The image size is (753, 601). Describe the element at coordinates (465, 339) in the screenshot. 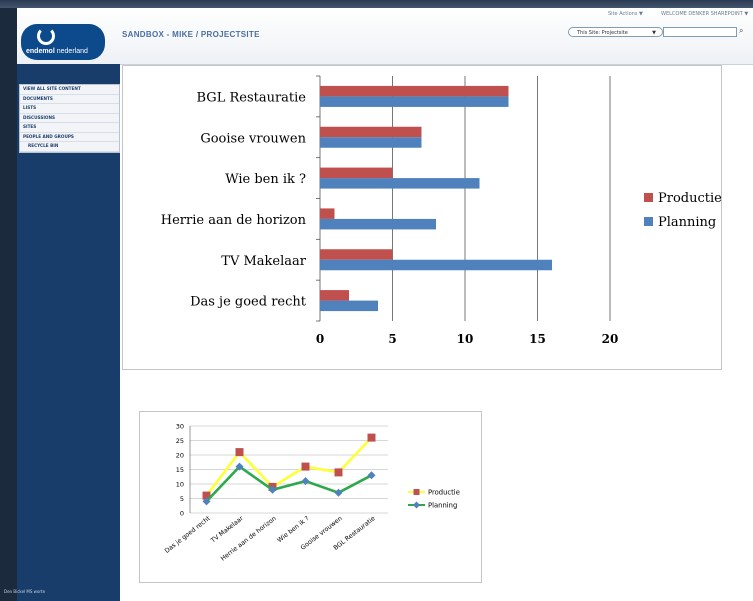

I see `x-tick-label: 10` at that location.